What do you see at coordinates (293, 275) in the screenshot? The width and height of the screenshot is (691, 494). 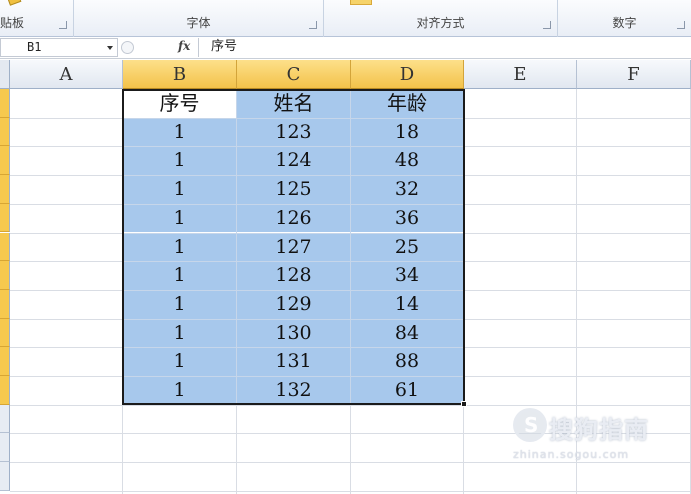 I see `table-cell: 128` at bounding box center [293, 275].